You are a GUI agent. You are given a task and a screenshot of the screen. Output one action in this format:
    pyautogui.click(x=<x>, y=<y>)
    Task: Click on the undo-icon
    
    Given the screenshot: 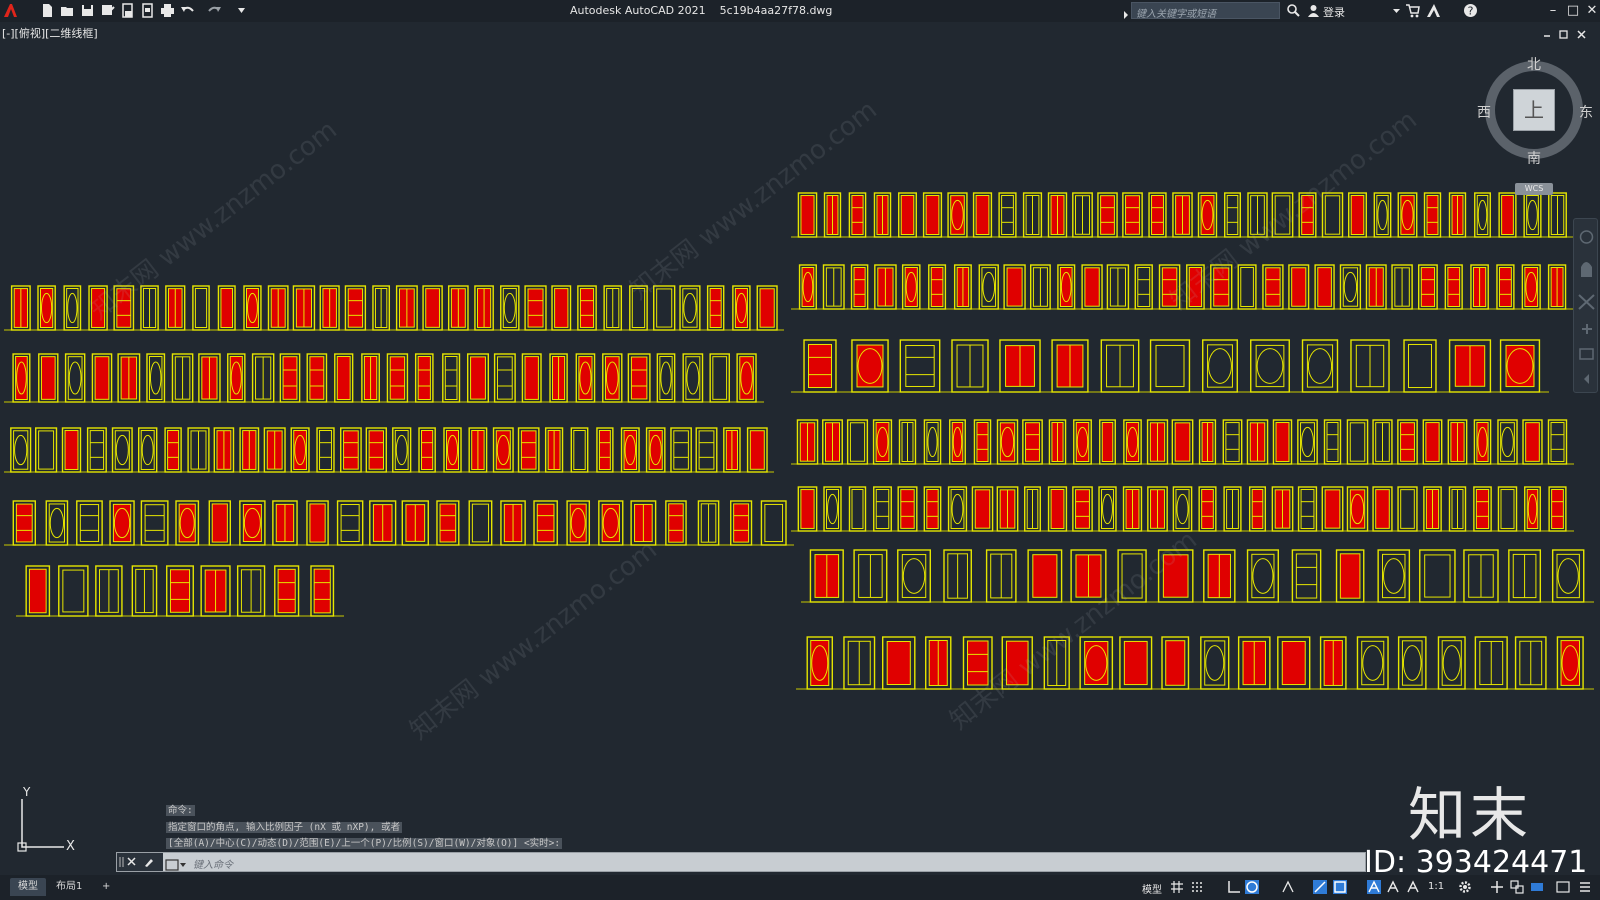 What is the action you would take?
    pyautogui.click(x=187, y=10)
    